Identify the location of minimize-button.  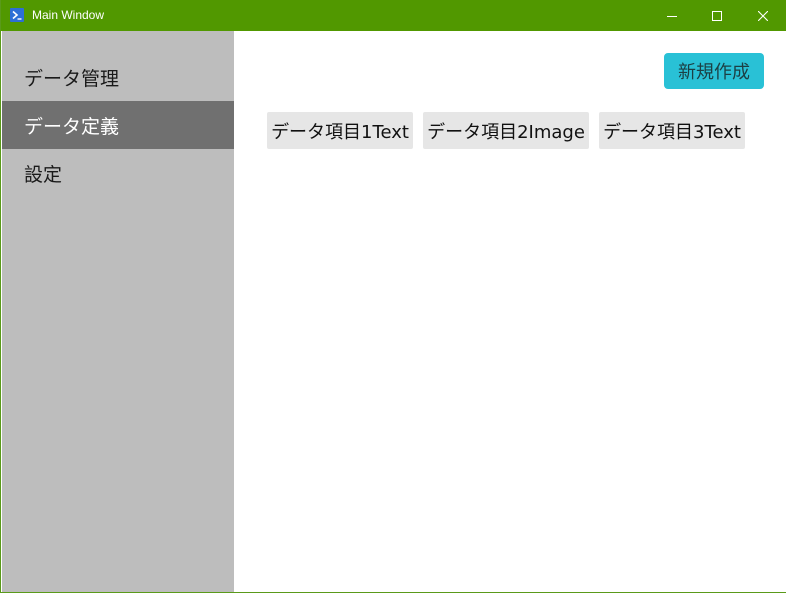
(672, 15).